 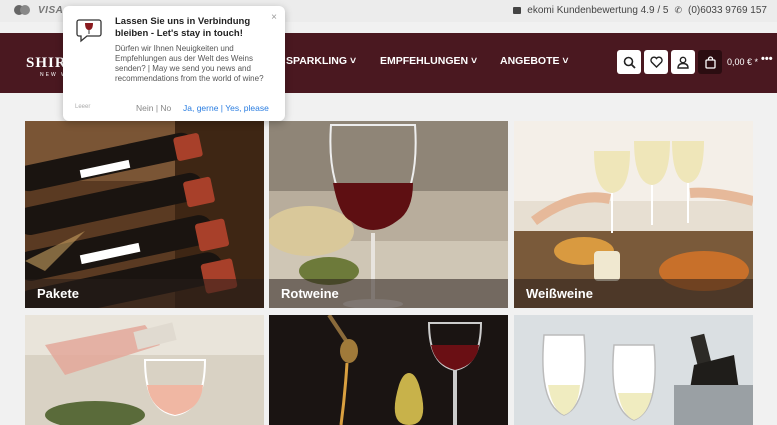 What do you see at coordinates (51, 10) in the screenshot?
I see `visa-logo: VISA` at bounding box center [51, 10].